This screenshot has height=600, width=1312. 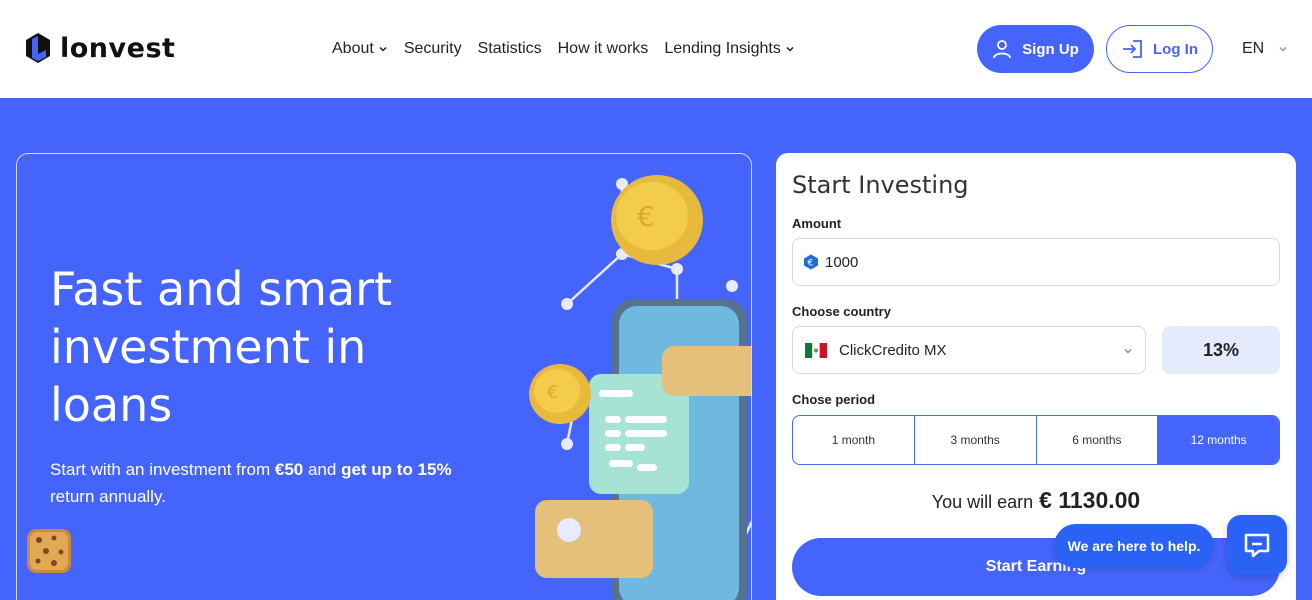 I want to click on period-option-6-months: 6 months, so click(x=1098, y=440).